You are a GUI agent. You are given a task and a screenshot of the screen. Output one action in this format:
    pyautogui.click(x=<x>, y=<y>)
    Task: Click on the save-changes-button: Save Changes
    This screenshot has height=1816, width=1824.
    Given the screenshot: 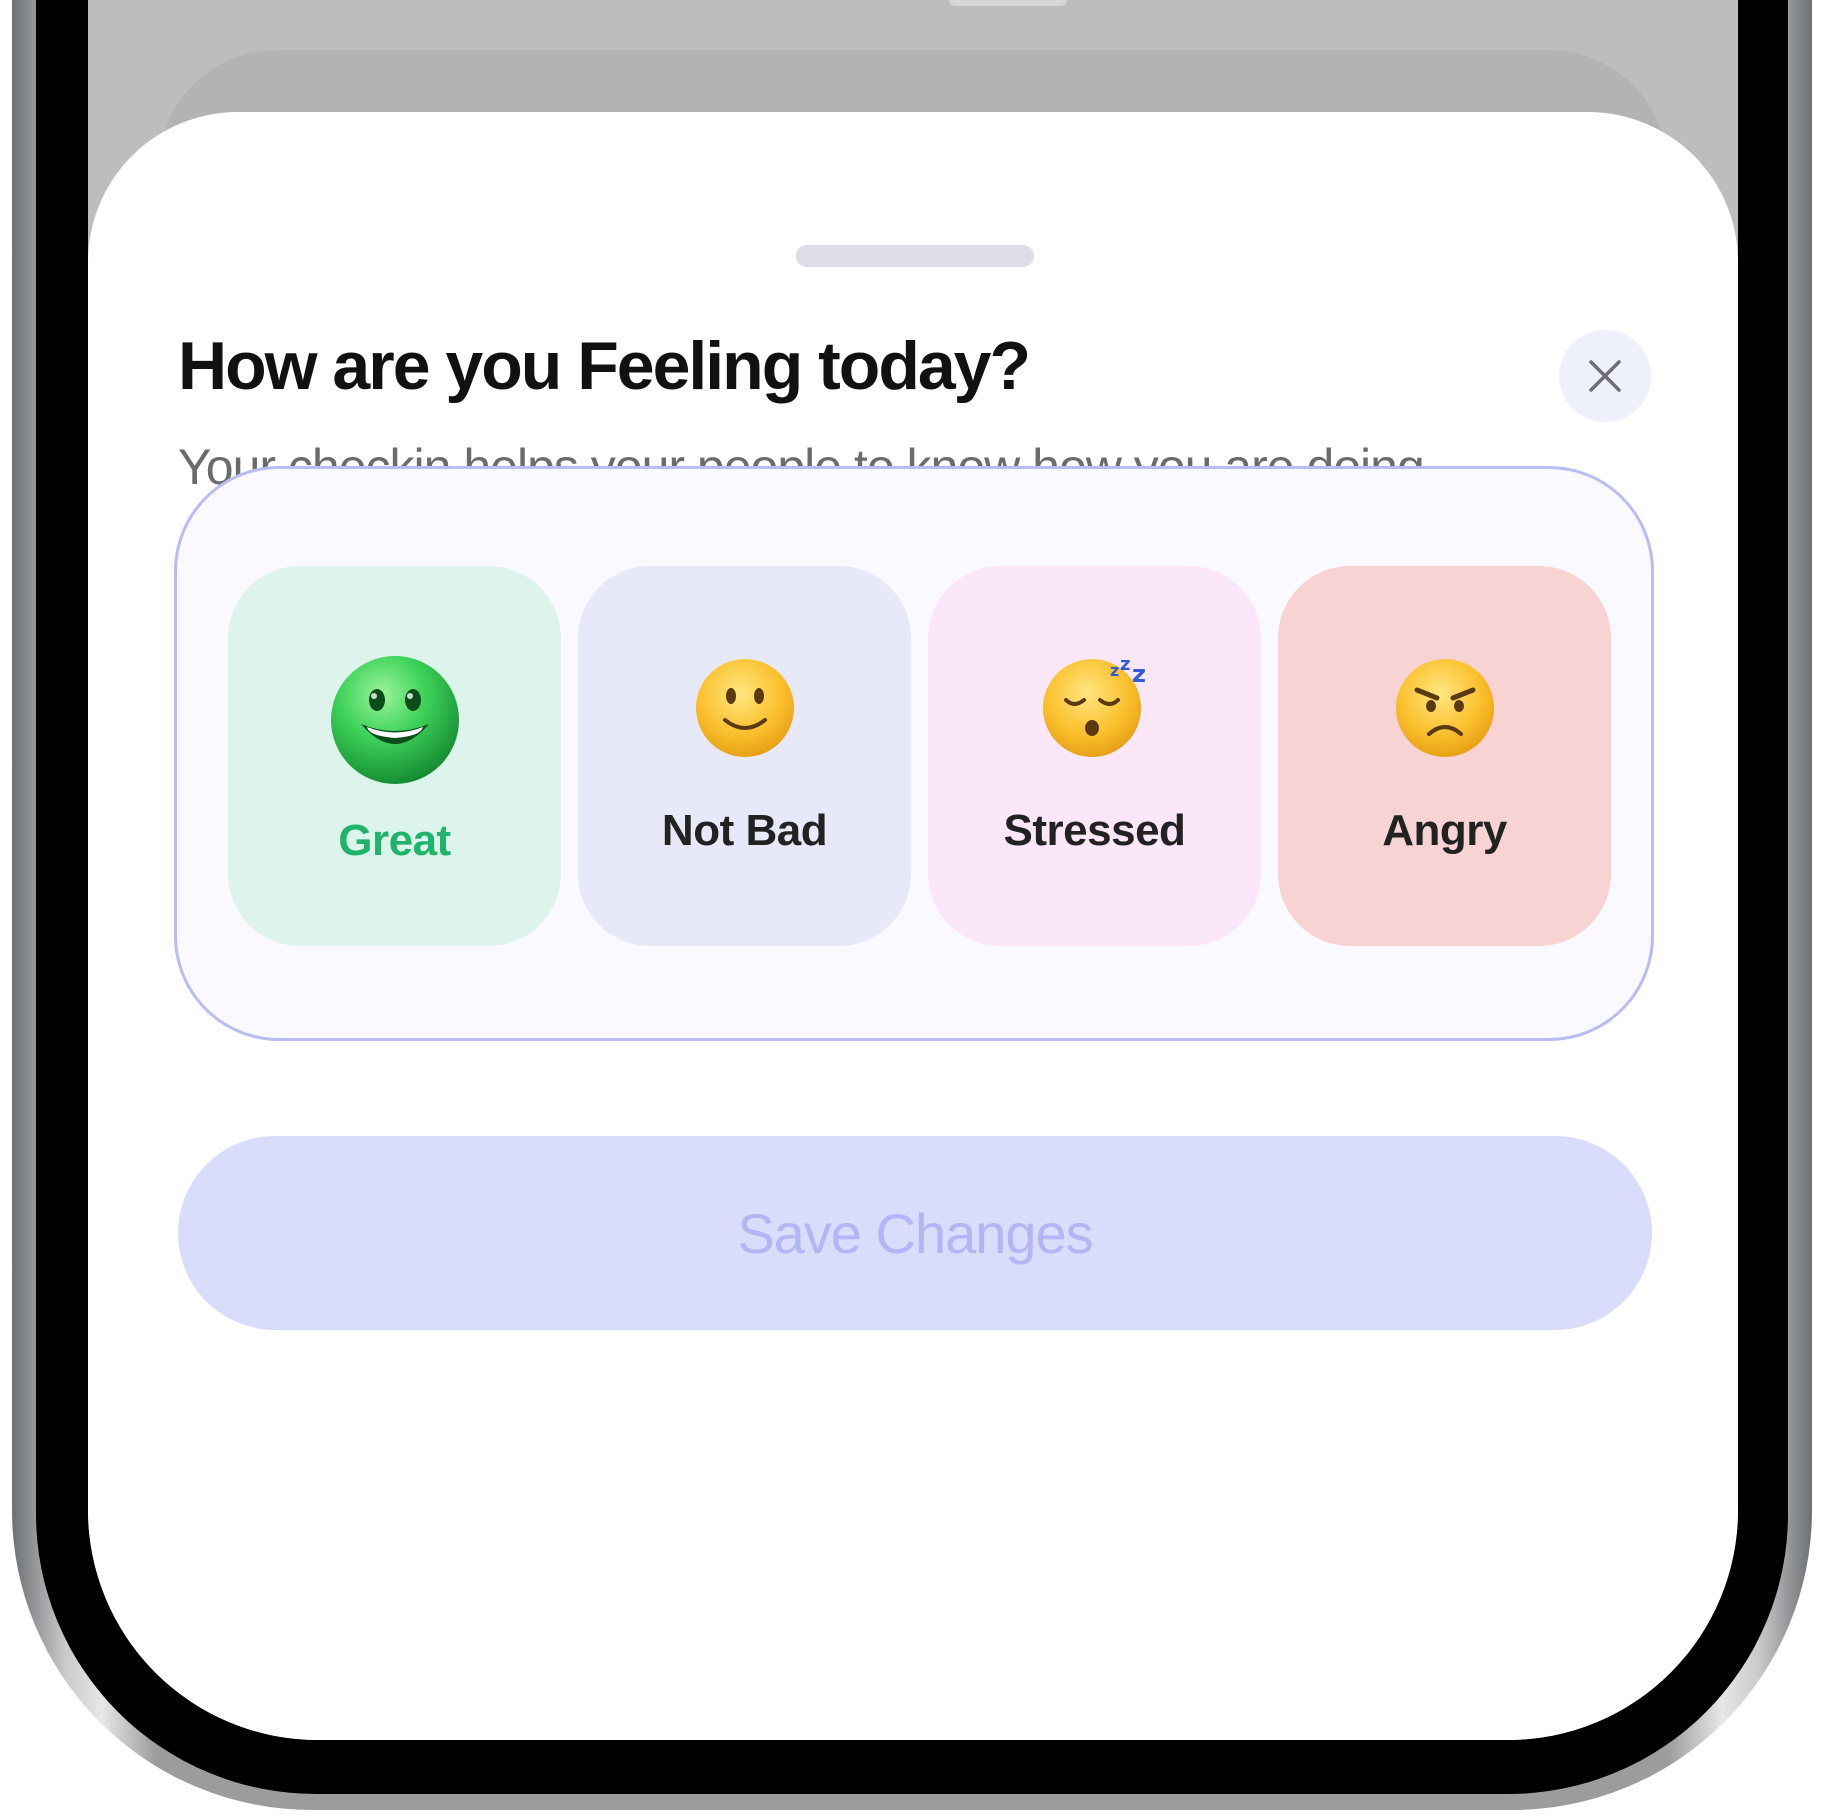 What is the action you would take?
    pyautogui.click(x=915, y=1233)
    